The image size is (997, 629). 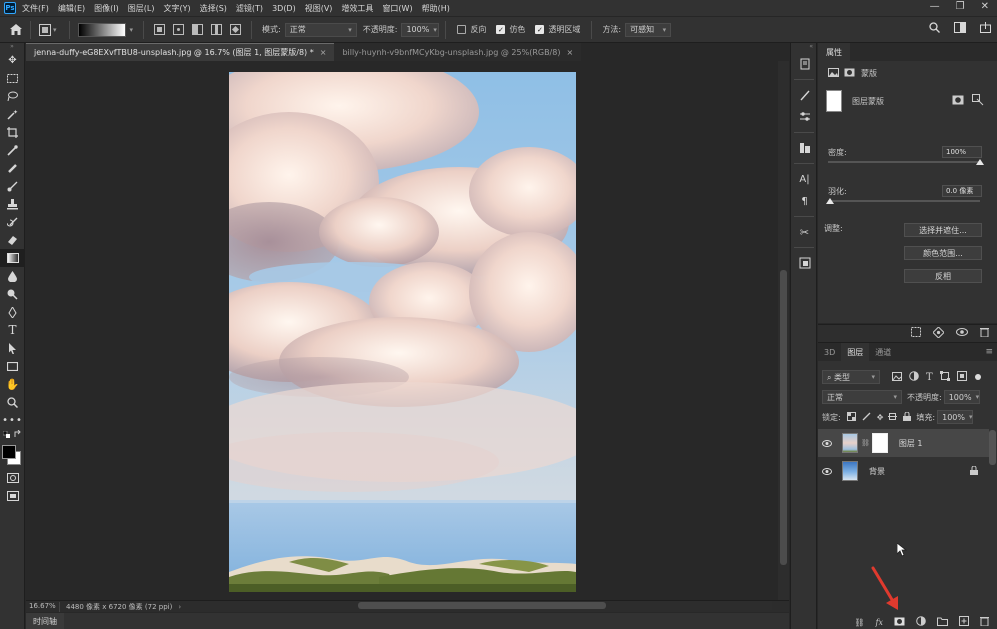 I want to click on delete-mask-icon, so click(x=984, y=333).